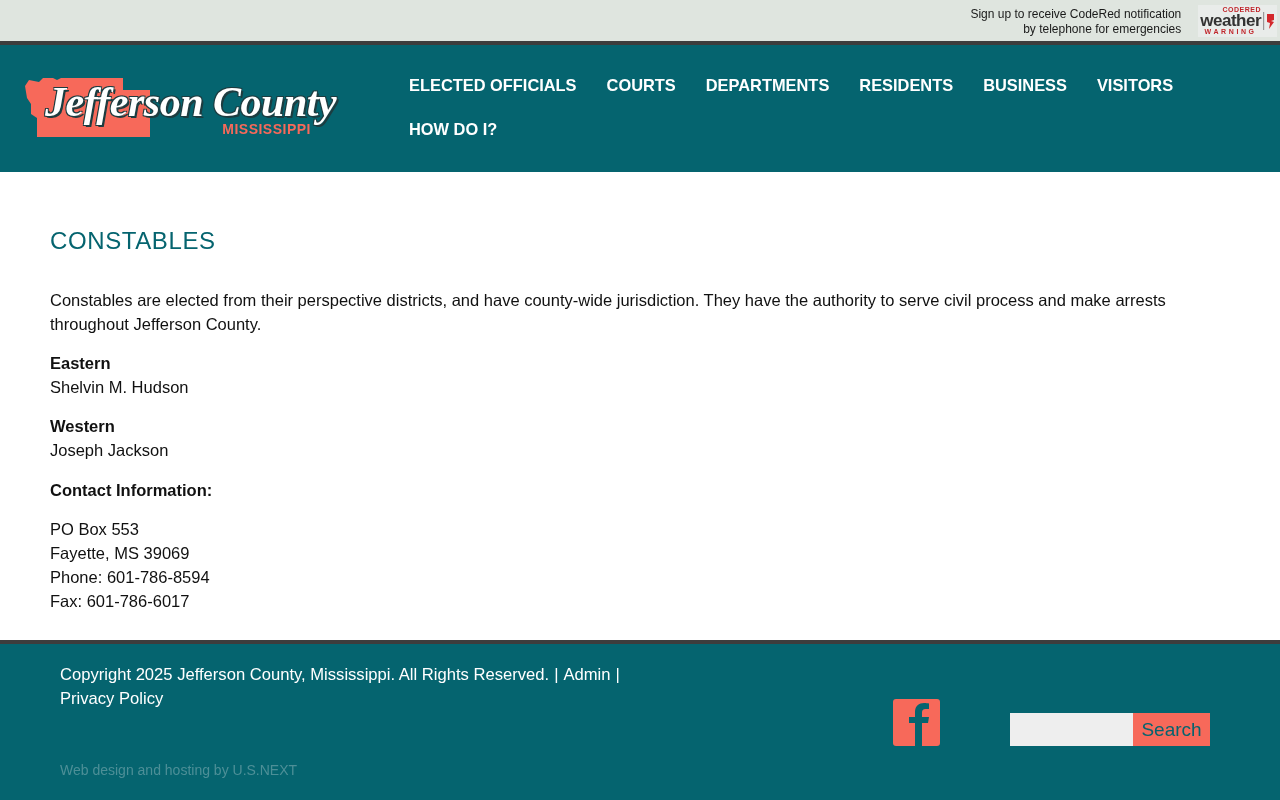  Describe the element at coordinates (112, 699) in the screenshot. I see `footer-link: Privacy Policy` at that location.